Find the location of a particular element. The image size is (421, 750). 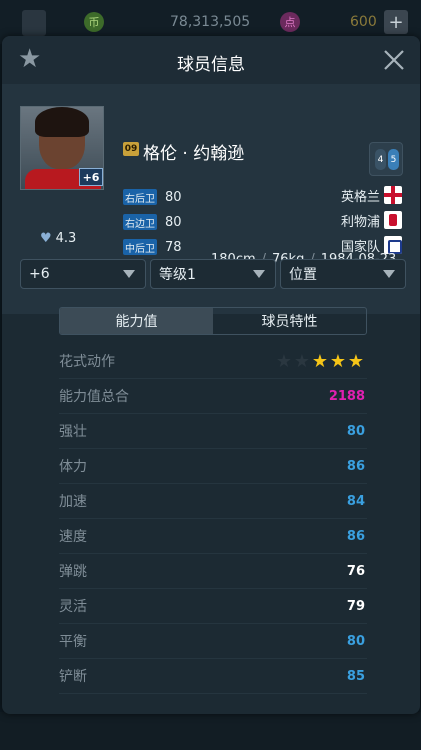

boost-dropdown-label: +6 is located at coordinates (39, 274).